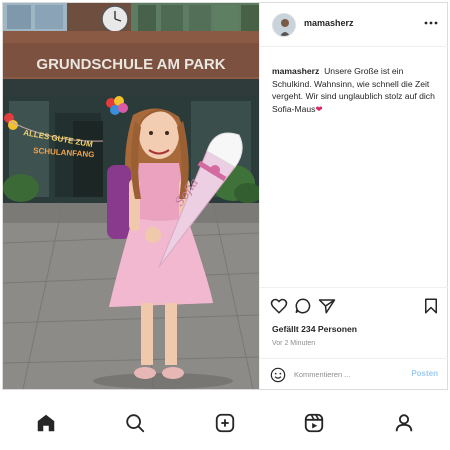 This screenshot has width=450, height=450. Describe the element at coordinates (314, 329) in the screenshot. I see `likes-count: Gefällt 234 Personen` at that location.